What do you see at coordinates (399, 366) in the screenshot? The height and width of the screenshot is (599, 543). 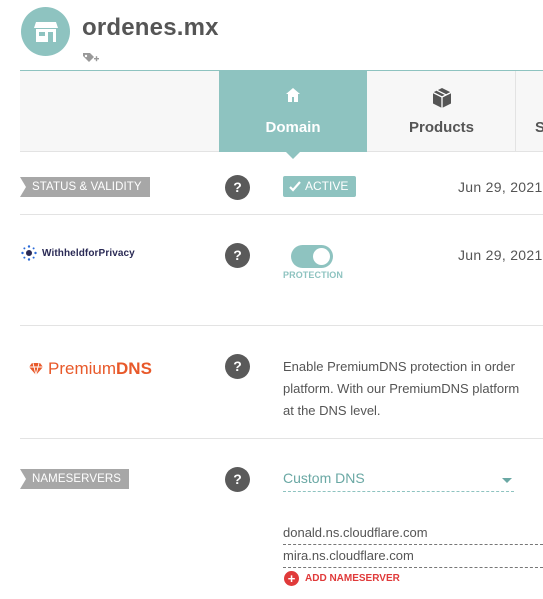 I see `description-line: Enable PremiumDNS protection in order` at bounding box center [399, 366].